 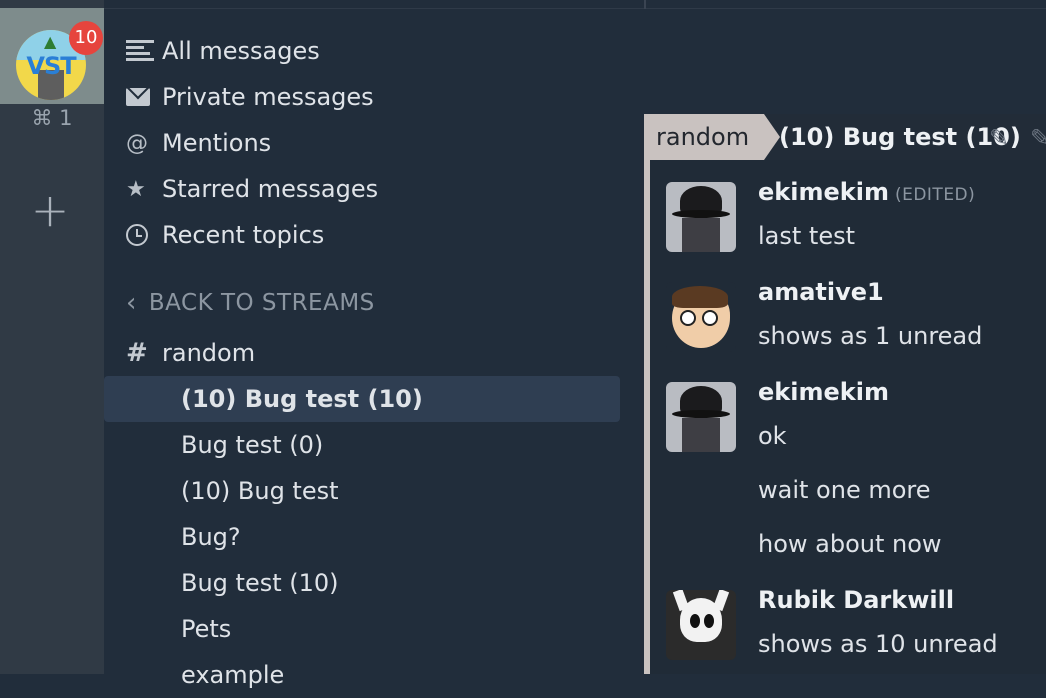 I want to click on org-logo-text: VST, so click(x=51, y=66).